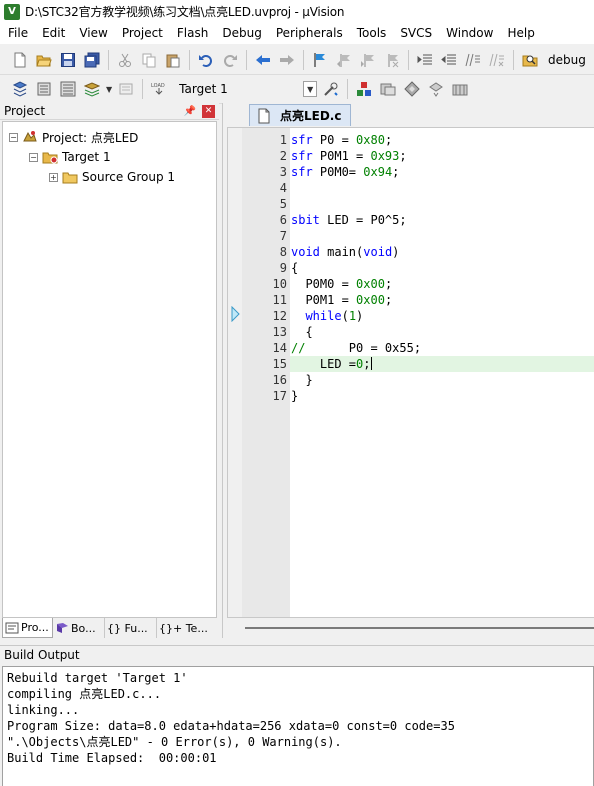 This screenshot has height=786, width=594. What do you see at coordinates (356, 348) in the screenshot?
I see `code-line: // P0 = 0x55;` at bounding box center [356, 348].